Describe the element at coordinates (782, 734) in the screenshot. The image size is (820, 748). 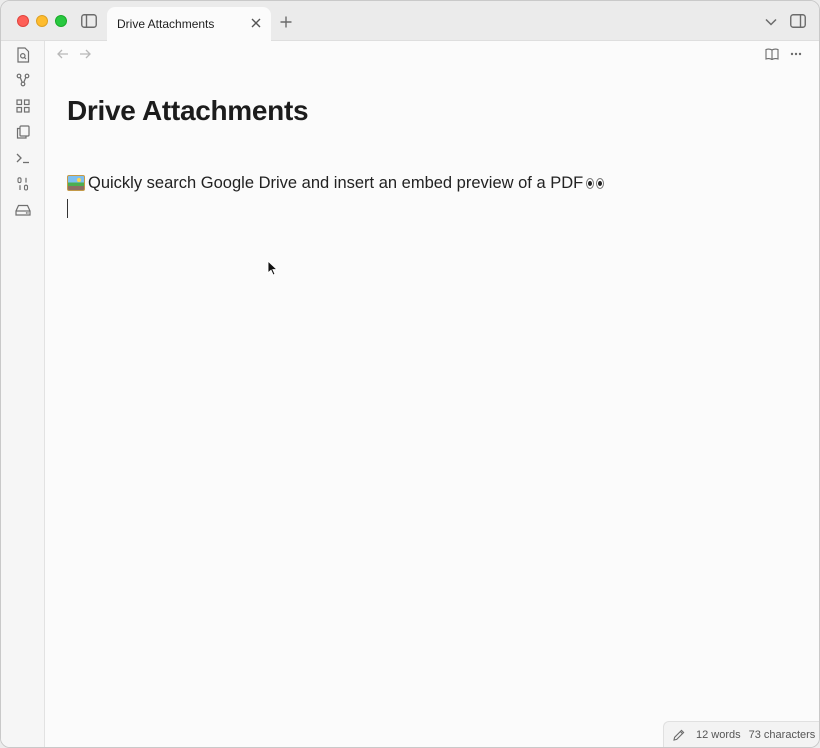
I see `character-count: 73 characters` at that location.